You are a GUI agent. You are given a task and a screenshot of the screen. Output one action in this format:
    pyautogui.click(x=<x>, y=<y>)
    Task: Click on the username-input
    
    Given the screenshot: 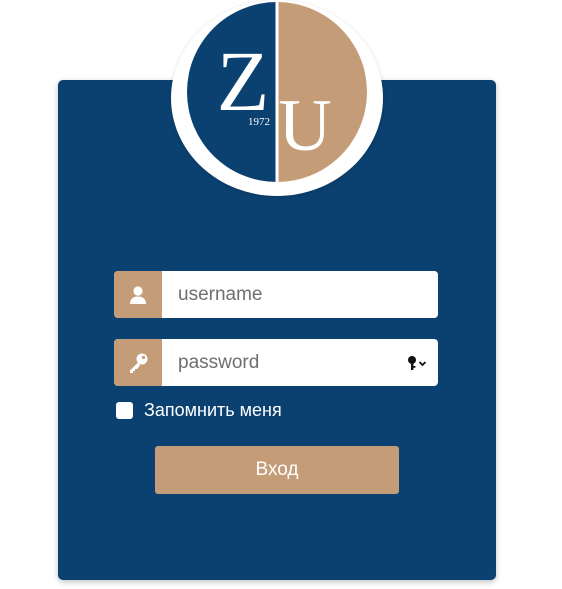 What is the action you would take?
    pyautogui.click(x=300, y=294)
    